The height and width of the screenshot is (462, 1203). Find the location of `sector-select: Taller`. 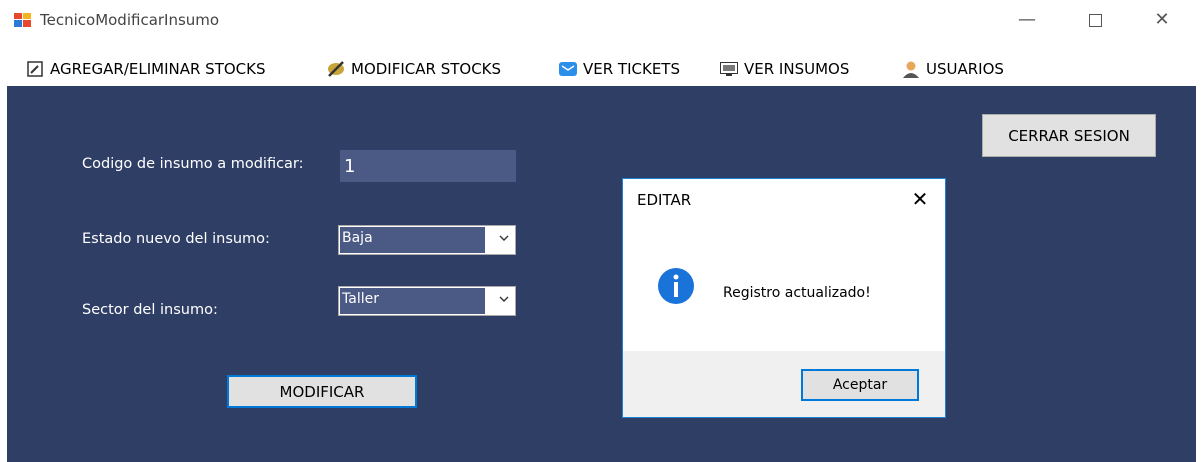

sector-select: Taller is located at coordinates (427, 301).